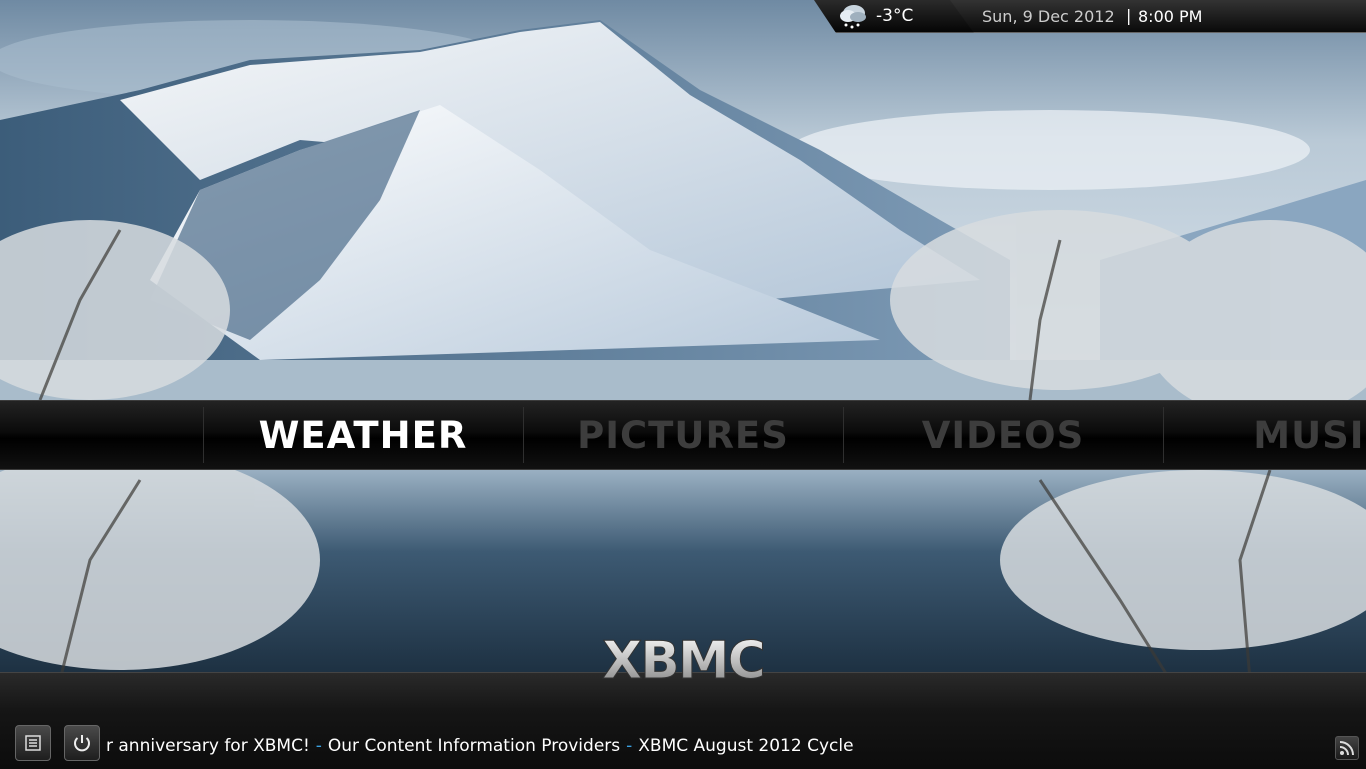 Image resolution: width=1366 pixels, height=769 pixels. Describe the element at coordinates (745, 746) in the screenshot. I see `ticker-item: XBMC August 2012 Cycle` at that location.